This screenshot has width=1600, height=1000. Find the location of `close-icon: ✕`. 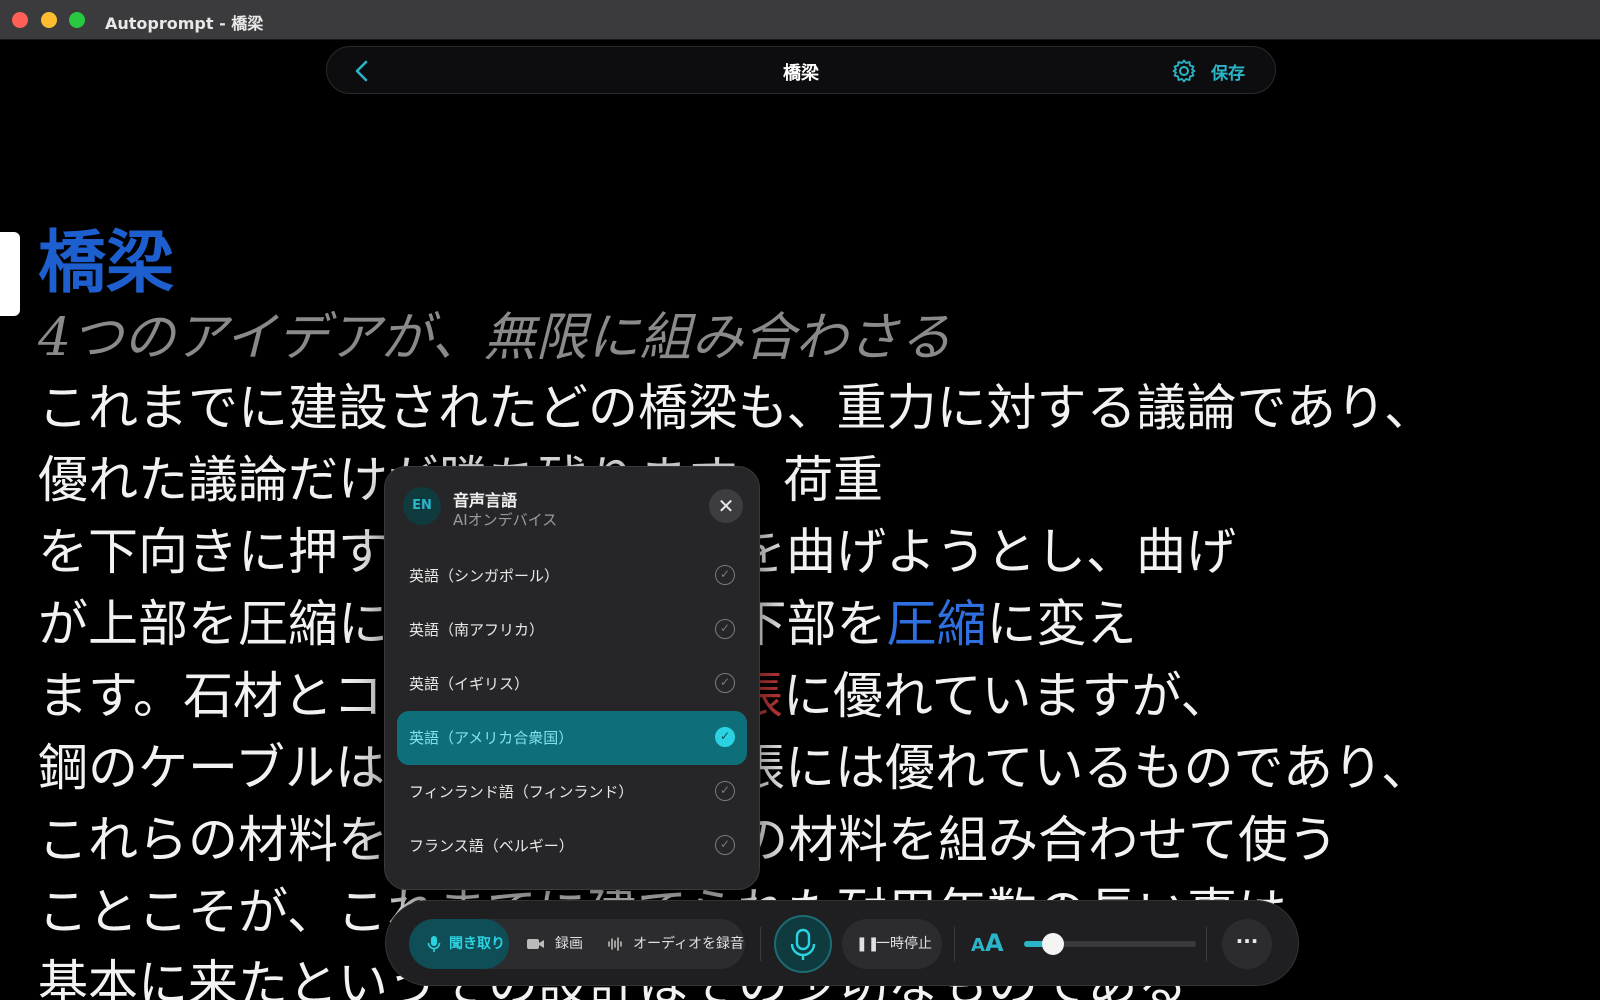

close-icon: ✕ is located at coordinates (726, 506).